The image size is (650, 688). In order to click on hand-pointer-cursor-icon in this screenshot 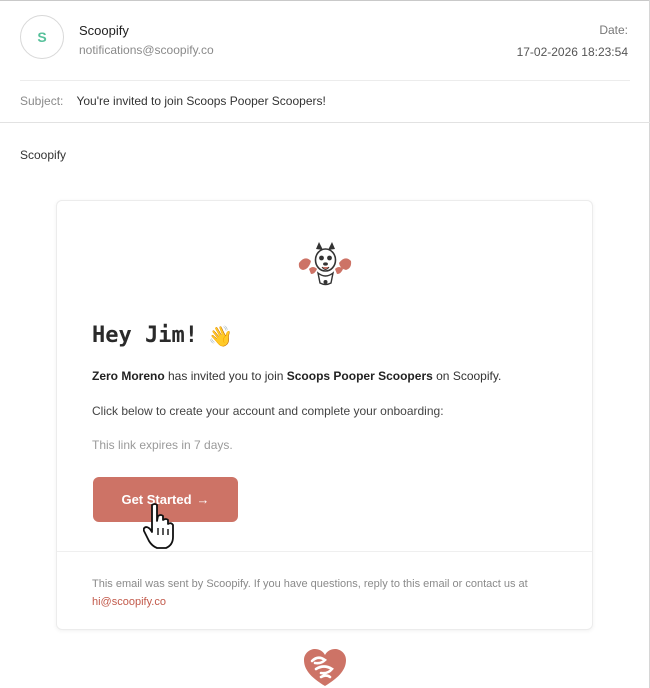, I will do `click(158, 526)`.